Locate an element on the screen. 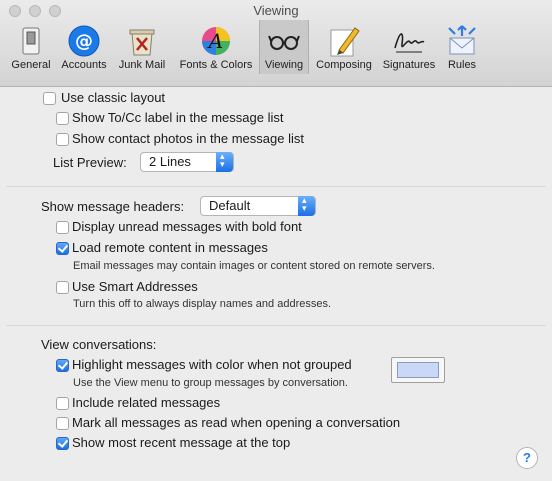 The width and height of the screenshot is (552, 481). include-related-checkbox is located at coordinates (62, 403).